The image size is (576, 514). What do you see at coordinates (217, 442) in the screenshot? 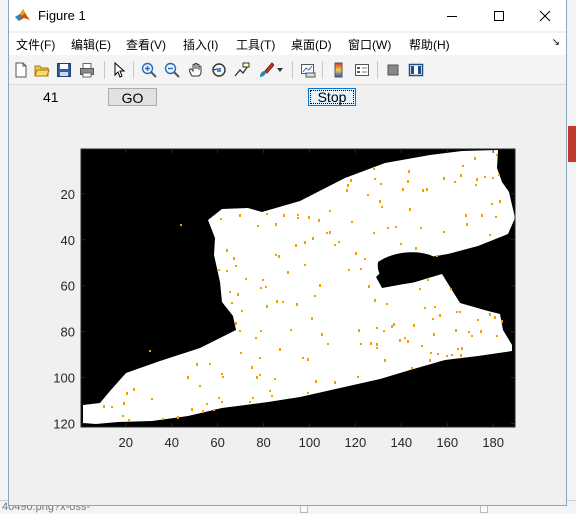
I see `x-tick-label: 60` at bounding box center [217, 442].